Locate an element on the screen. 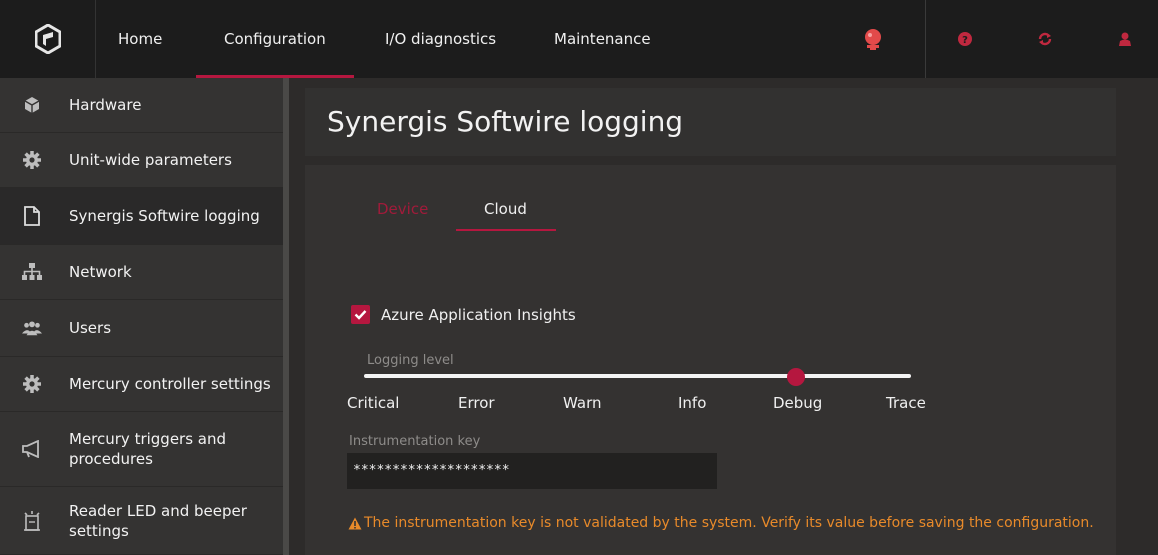 The height and width of the screenshot is (555, 1158). instrumentation-key-label: Instrumentation key is located at coordinates (415, 441).